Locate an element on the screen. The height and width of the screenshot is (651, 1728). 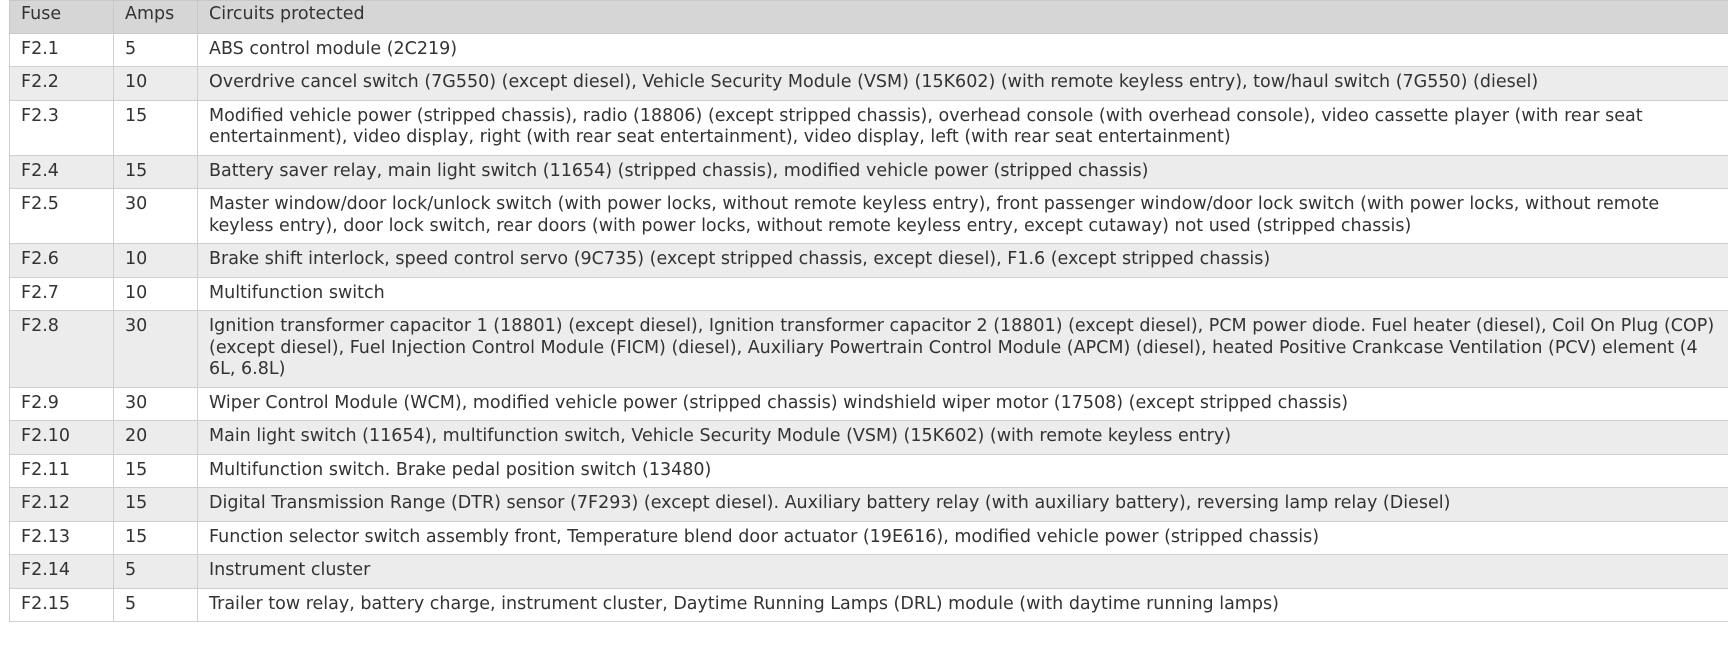
header-row: Fuse Amps Circuits protected is located at coordinates (868, 17).